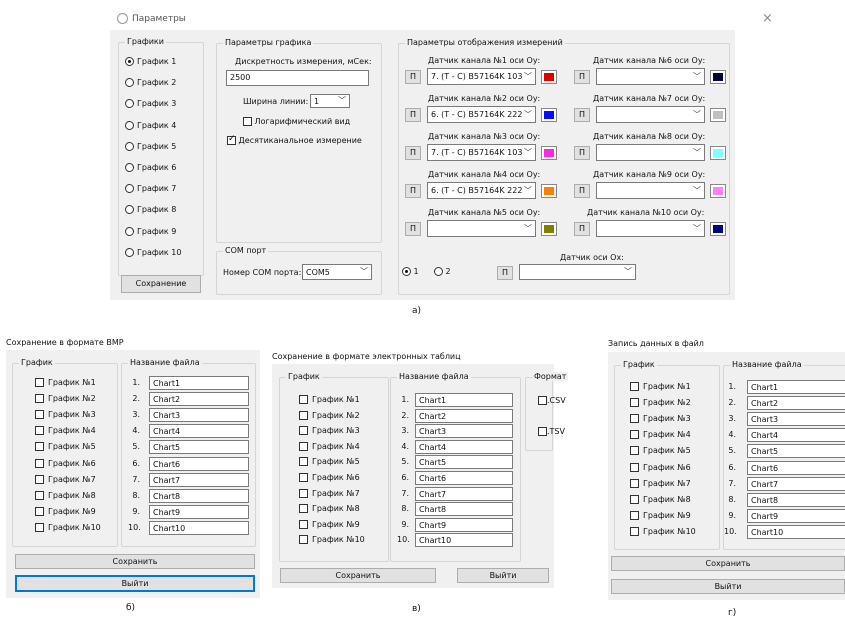  What do you see at coordinates (330, 101) in the screenshot?
I see `line-width-select: 1 ﹀` at bounding box center [330, 101].